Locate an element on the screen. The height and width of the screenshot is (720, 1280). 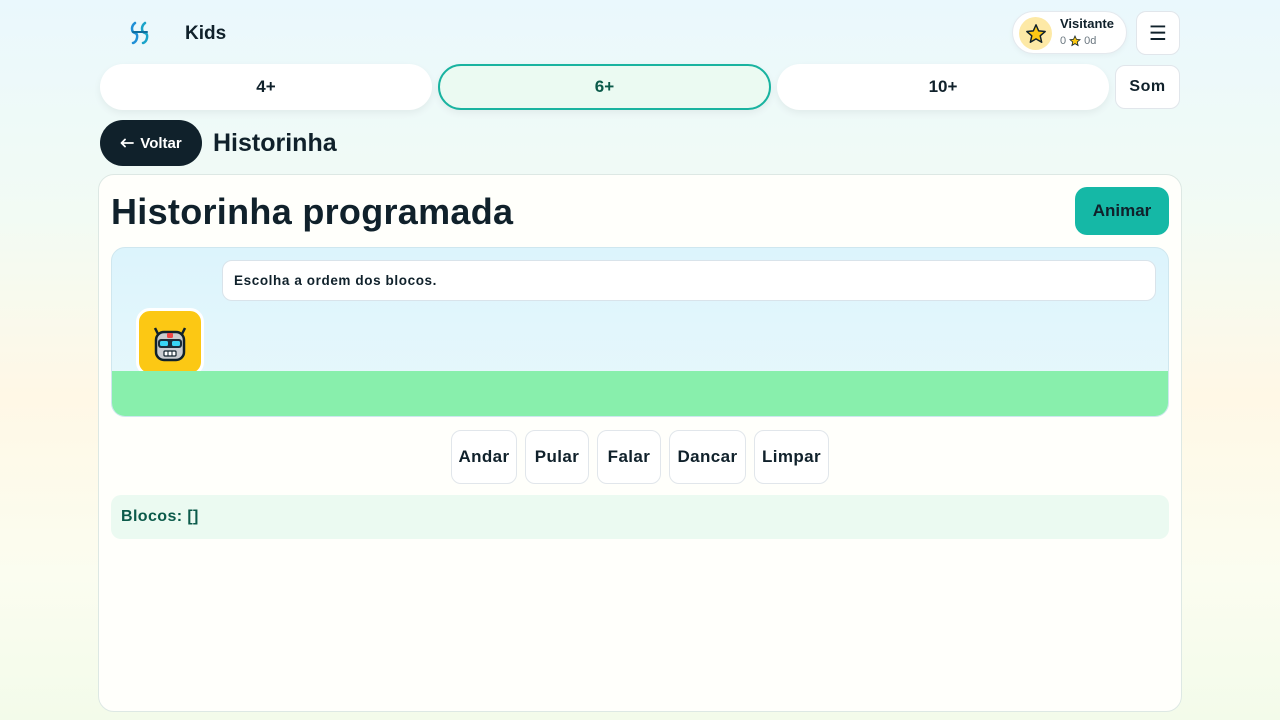
user-name: Visitante is located at coordinates (1087, 23).